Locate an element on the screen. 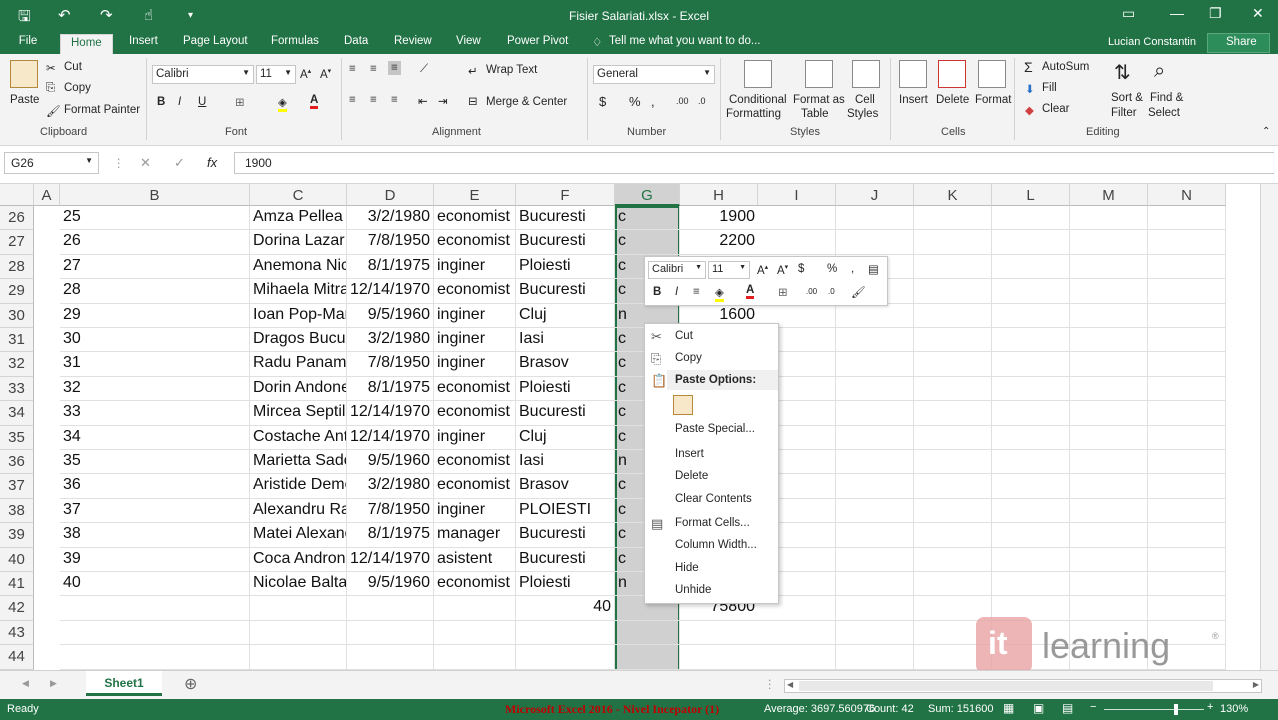  collapse-ribbon-icon: ⌃ is located at coordinates (1266, 131).